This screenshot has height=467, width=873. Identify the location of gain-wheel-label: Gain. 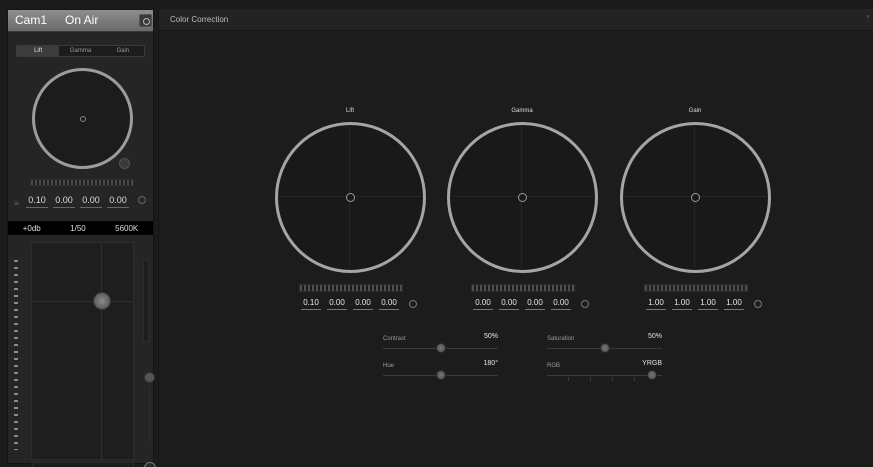
(695, 111).